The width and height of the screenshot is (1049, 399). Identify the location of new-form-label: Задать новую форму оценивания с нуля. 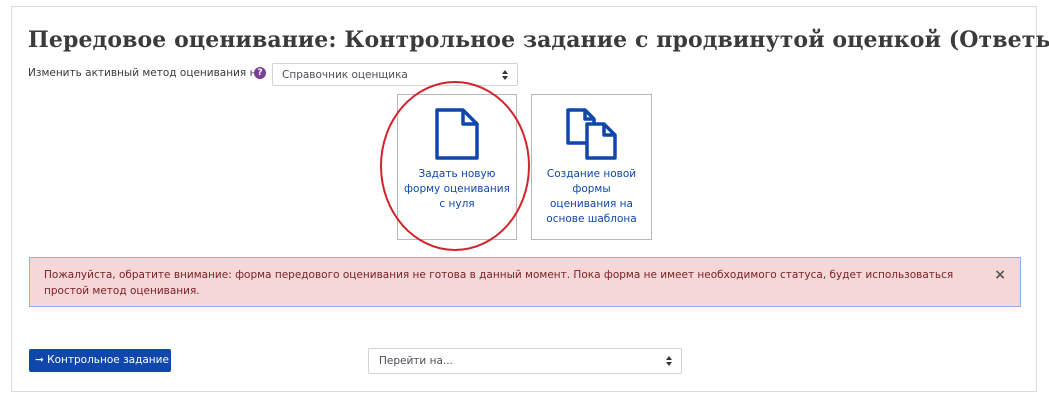
(457, 189).